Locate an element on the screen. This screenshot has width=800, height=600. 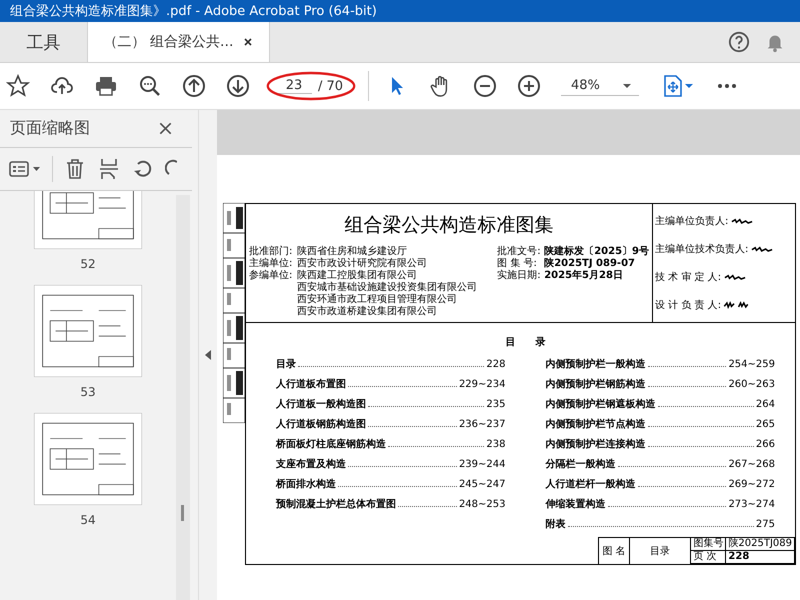
page-range: 228 is located at coordinates (496, 364).